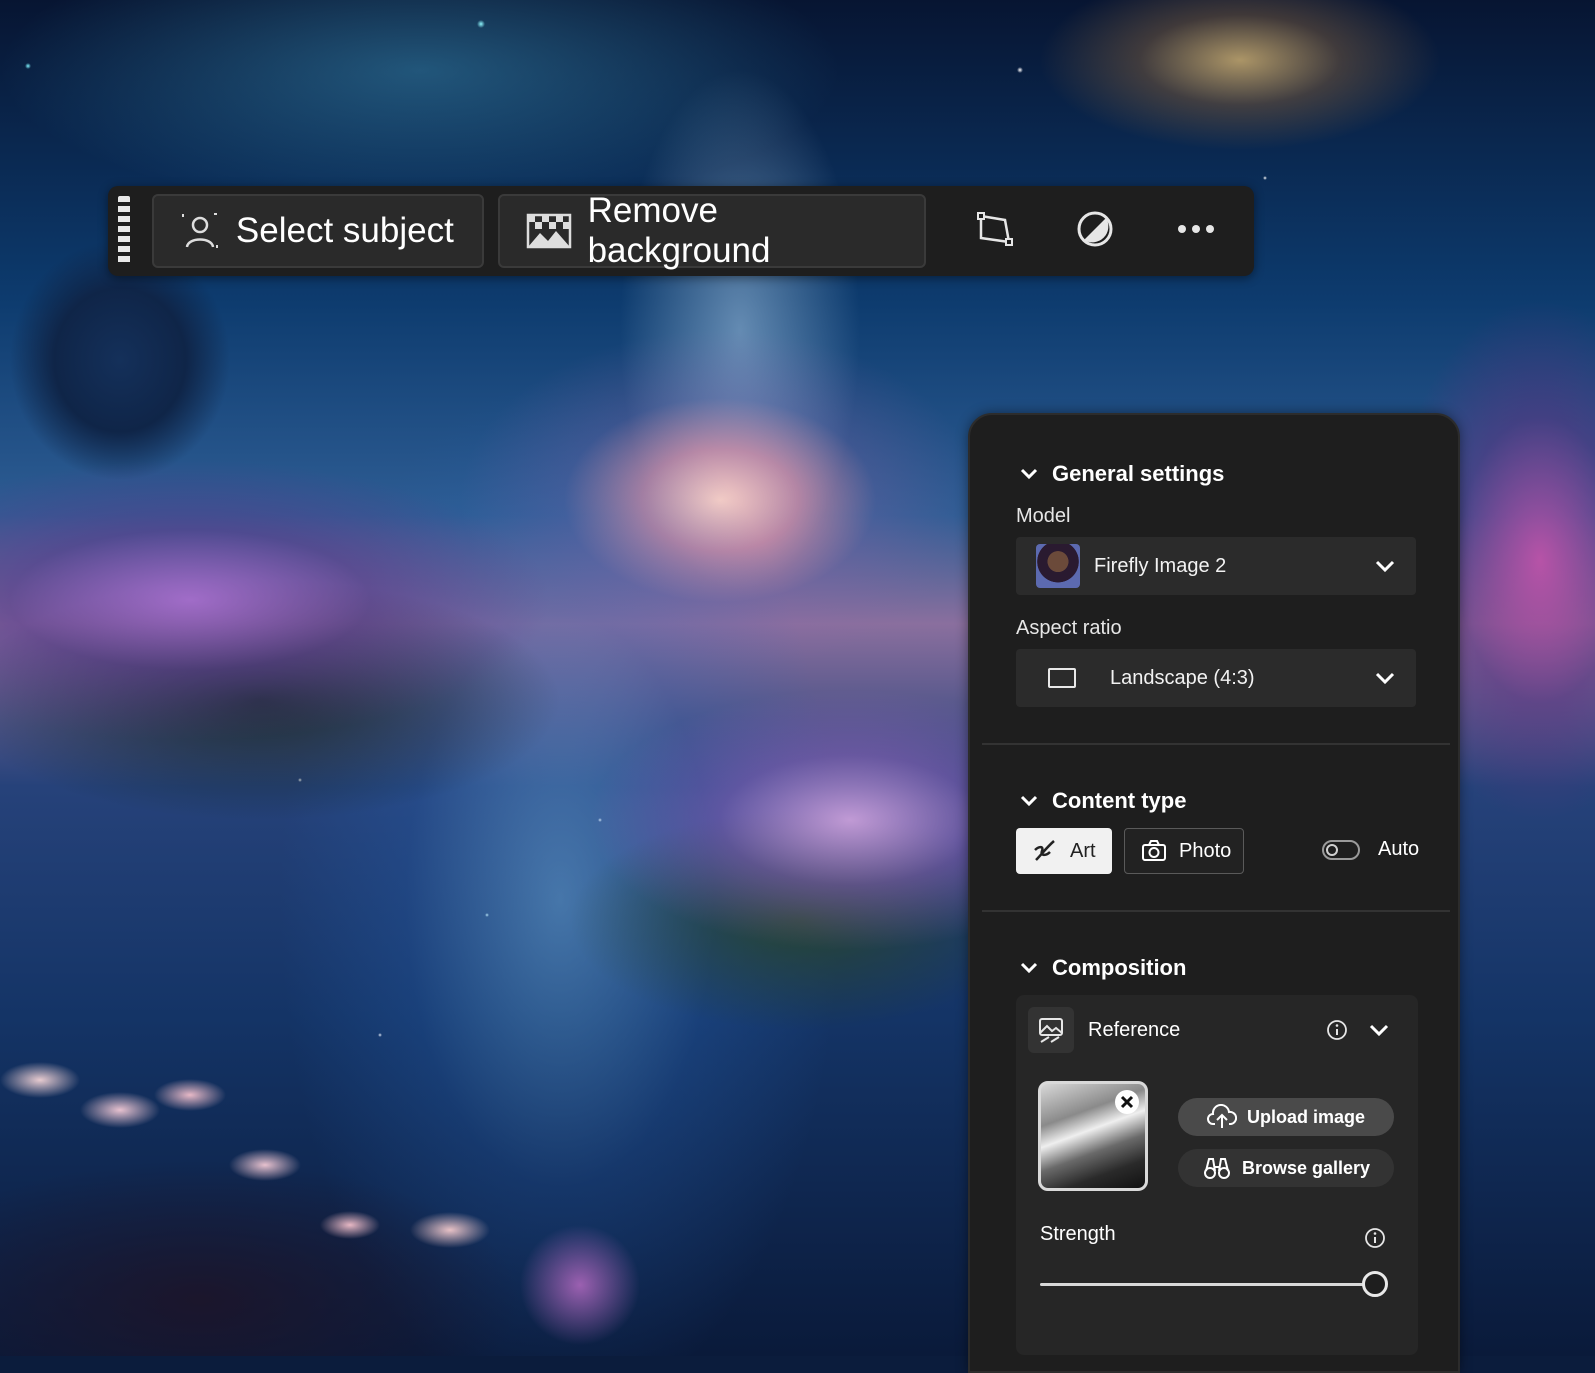  What do you see at coordinates (1399, 849) in the screenshot?
I see `auto-label: Auto` at bounding box center [1399, 849].